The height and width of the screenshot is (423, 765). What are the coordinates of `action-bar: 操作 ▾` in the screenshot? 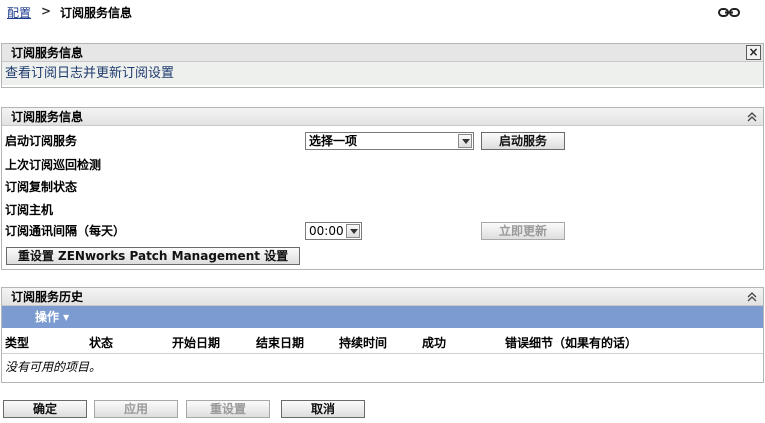 It's located at (382, 317).